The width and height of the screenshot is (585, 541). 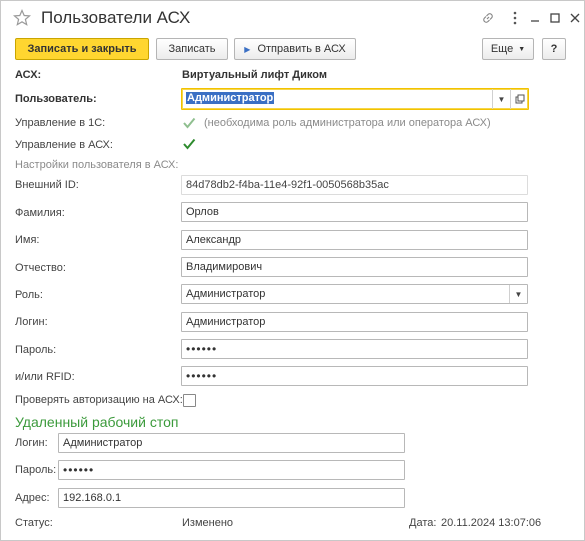 I want to click on lastname-label: Фамилия:, so click(x=40, y=213).